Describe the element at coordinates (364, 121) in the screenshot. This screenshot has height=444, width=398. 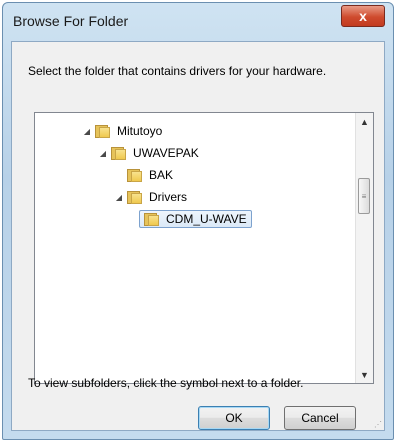
I see `scroll-up-arrow-icon: ▲` at that location.